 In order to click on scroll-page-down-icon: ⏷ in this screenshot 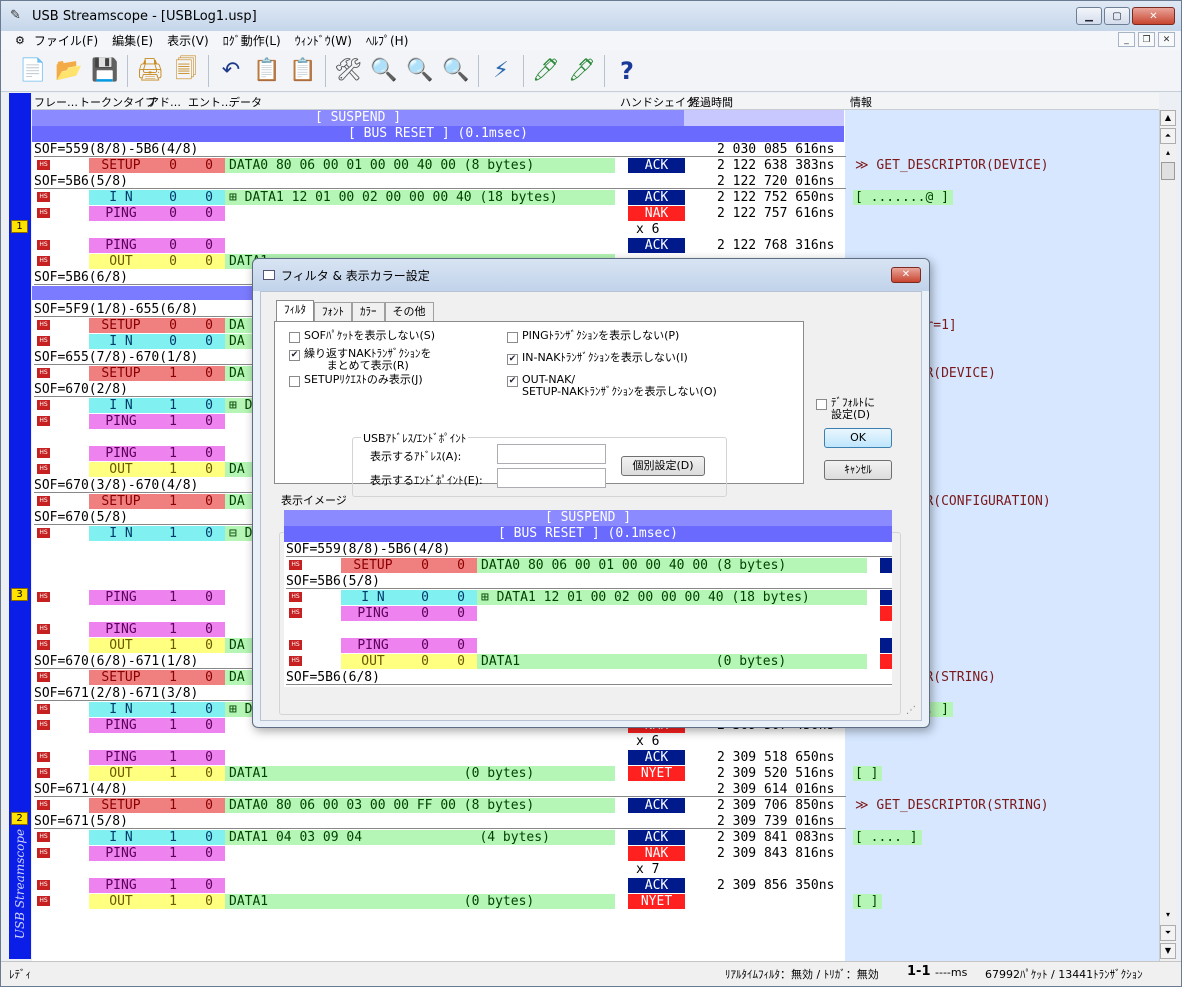, I will do `click(1168, 933)`.